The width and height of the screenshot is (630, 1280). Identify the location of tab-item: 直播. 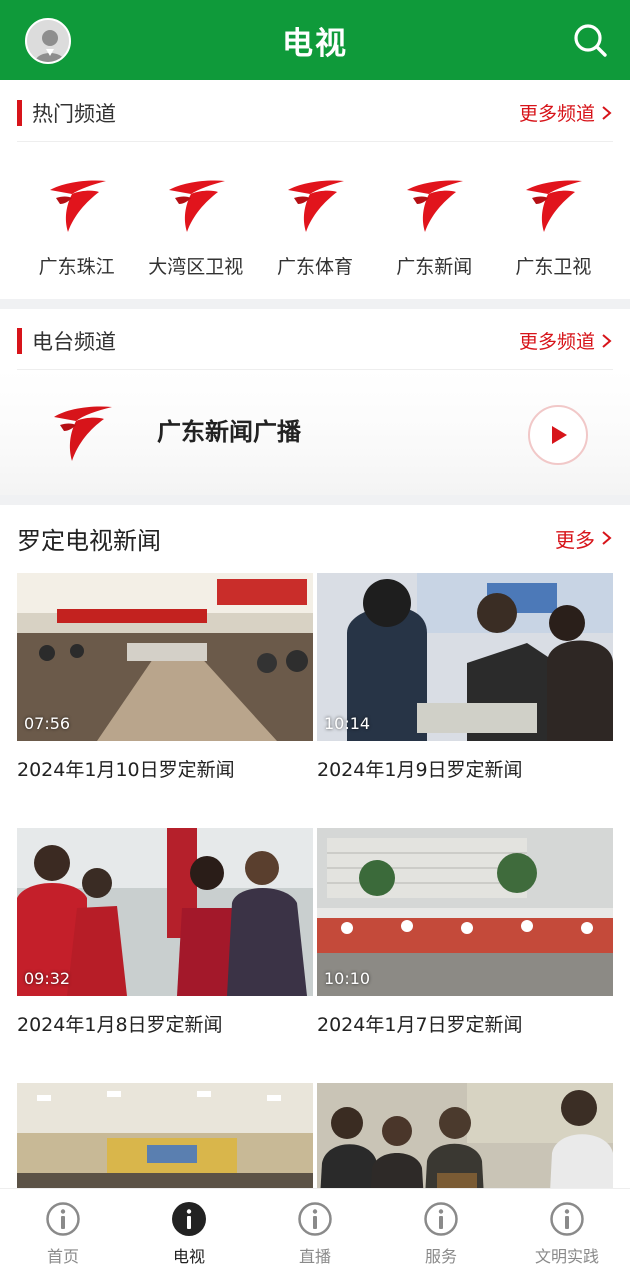
(315, 1234).